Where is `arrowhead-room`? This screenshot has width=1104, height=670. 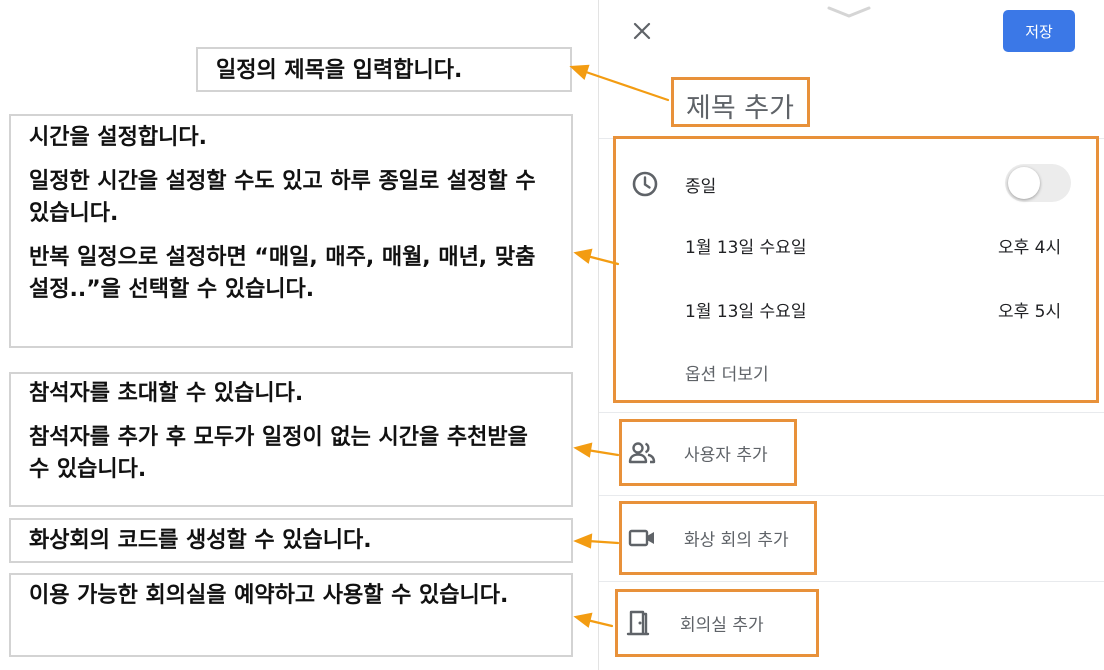
arrowhead-room is located at coordinates (583, 620).